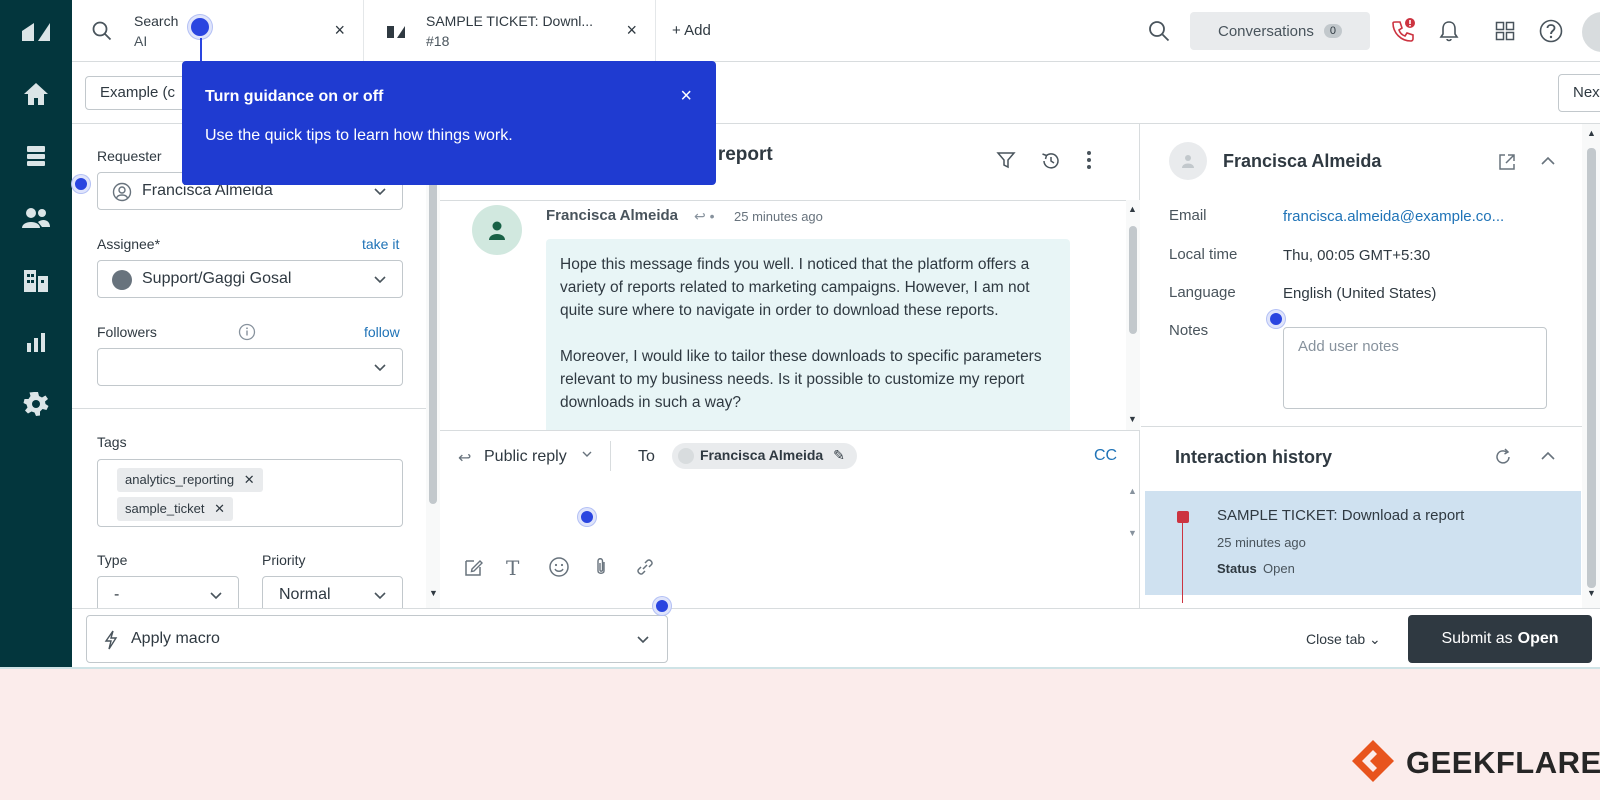  Describe the element at coordinates (36, 280) in the screenshot. I see `organizations-icon` at that location.